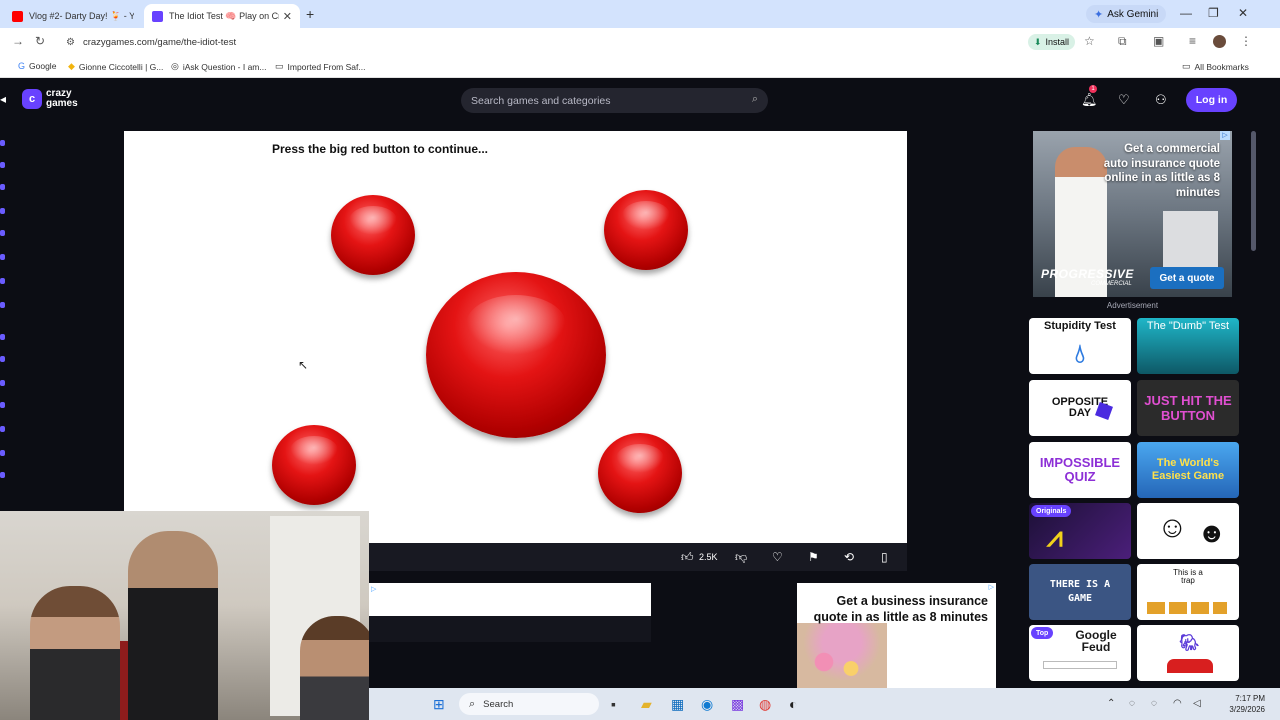 The width and height of the screenshot is (1280, 720). I want to click on reading-list-icon: ≡, so click(1192, 41).